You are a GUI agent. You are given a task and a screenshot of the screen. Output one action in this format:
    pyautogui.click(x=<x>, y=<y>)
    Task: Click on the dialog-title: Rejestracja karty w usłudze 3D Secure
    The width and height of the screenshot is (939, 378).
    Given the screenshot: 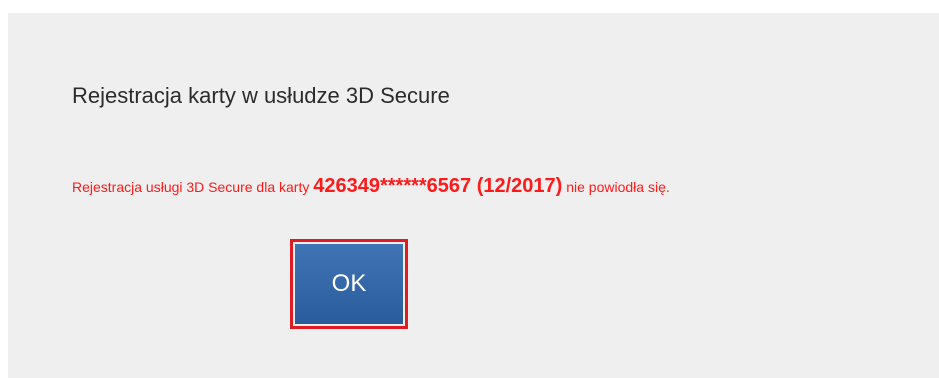 What is the action you would take?
    pyautogui.click(x=261, y=95)
    